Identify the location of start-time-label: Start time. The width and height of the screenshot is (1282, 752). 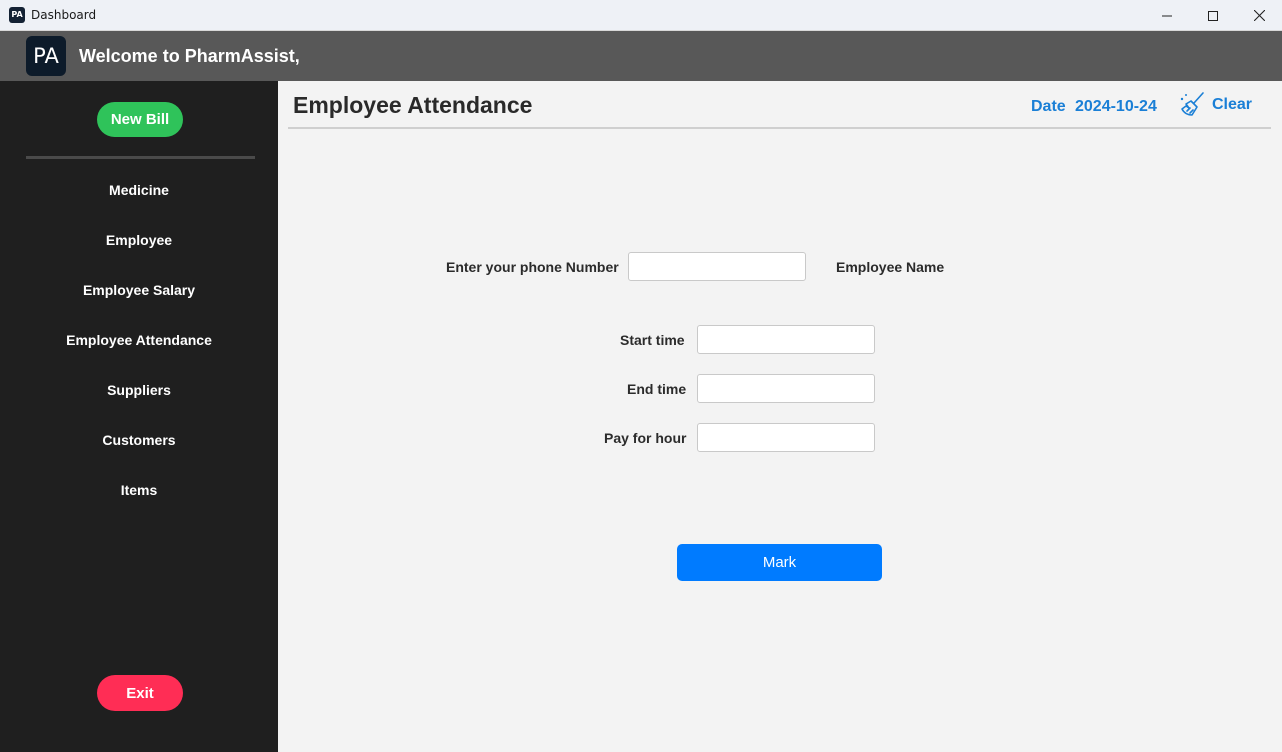
(652, 340).